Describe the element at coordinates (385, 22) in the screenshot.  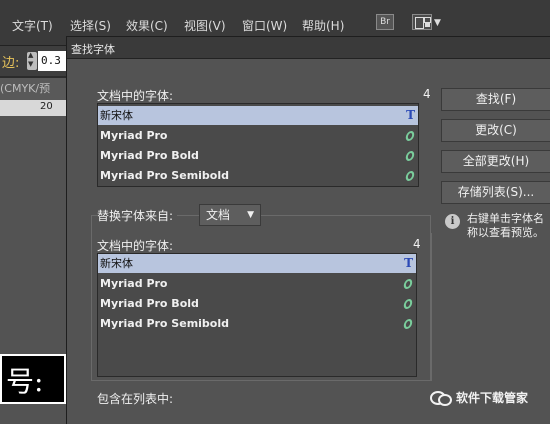
I see `bridge-icon: Br` at that location.